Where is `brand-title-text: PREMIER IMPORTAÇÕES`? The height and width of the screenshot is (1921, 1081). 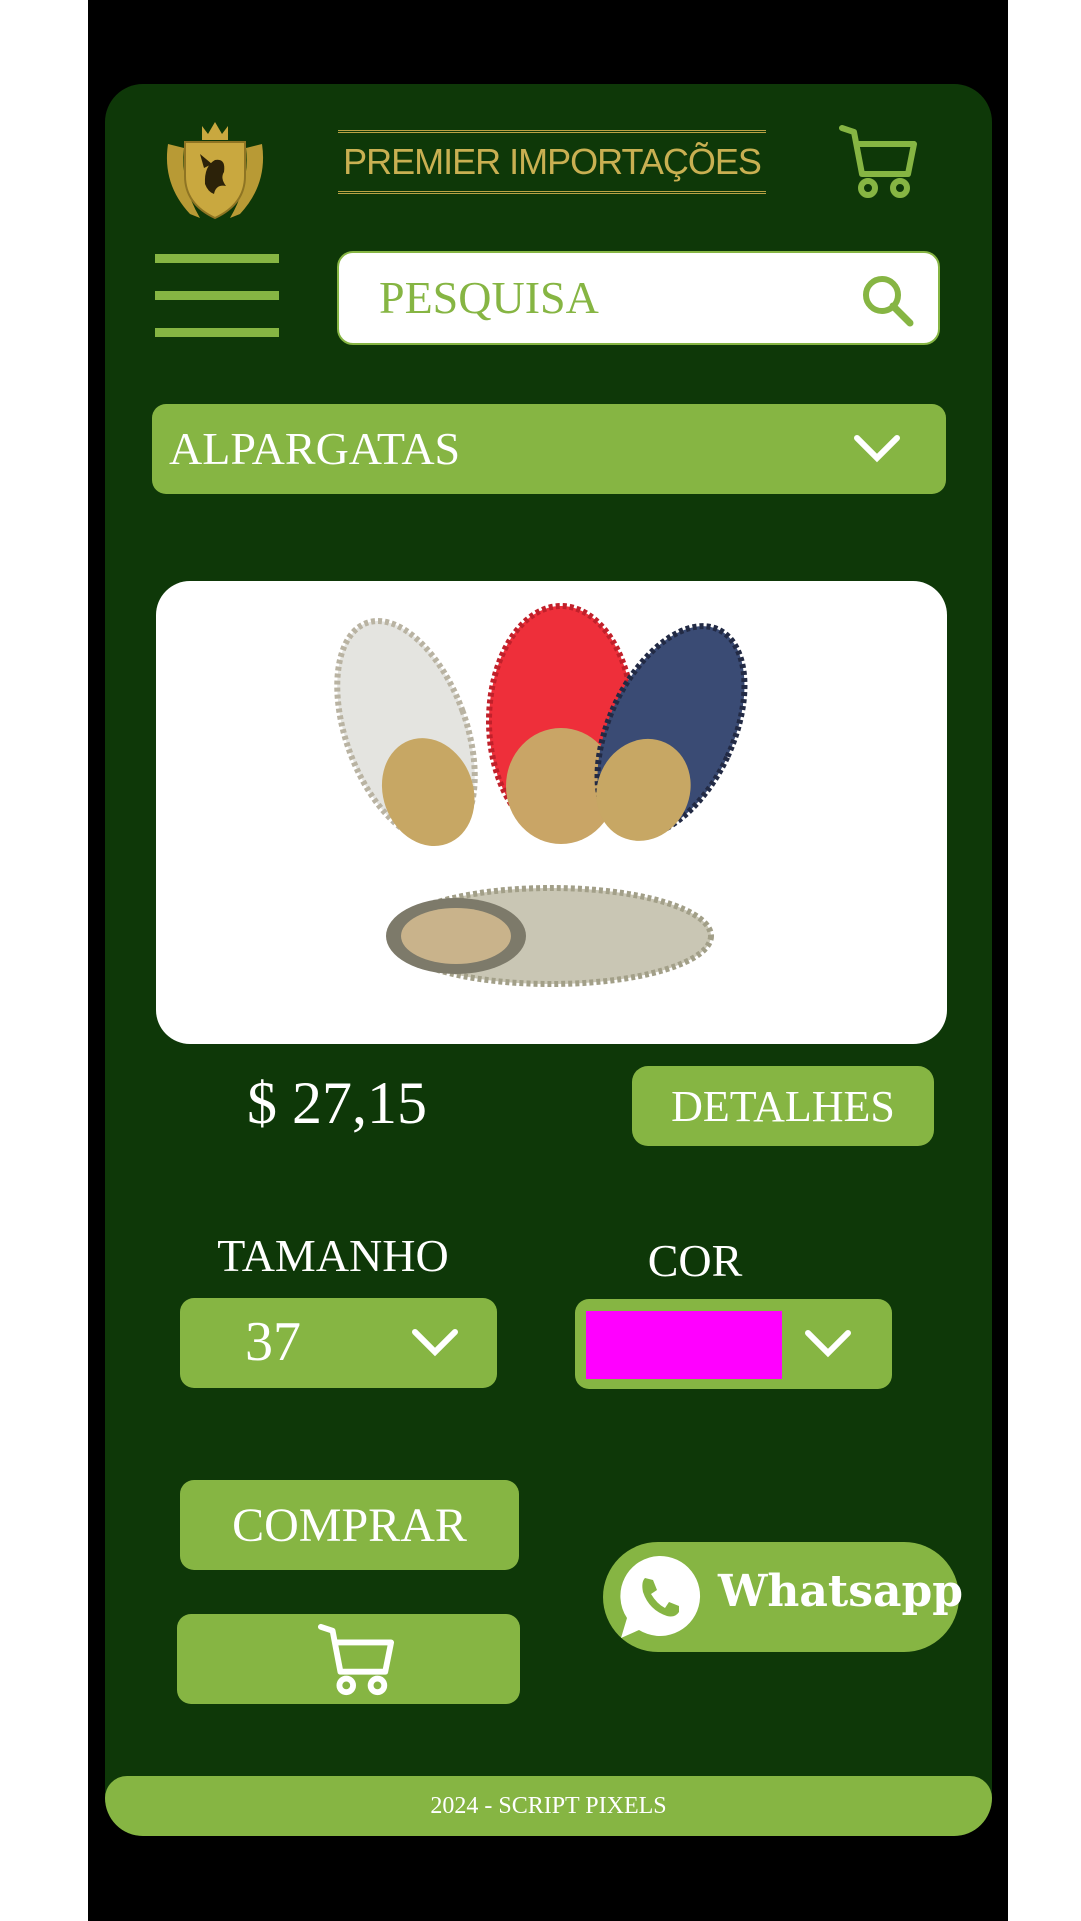
brand-title-text: PREMIER IMPORTAÇÕES is located at coordinates (552, 161).